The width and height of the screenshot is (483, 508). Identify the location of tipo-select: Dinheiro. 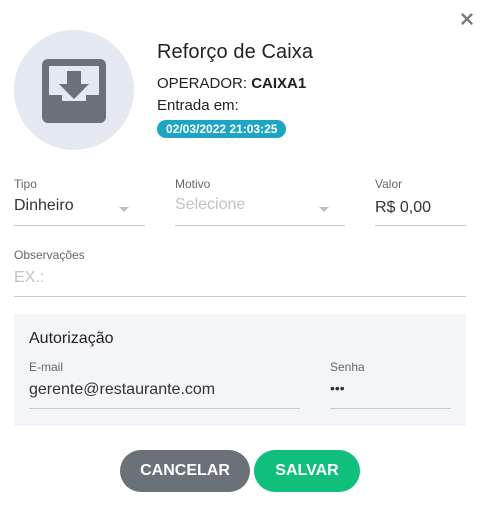
(44, 206).